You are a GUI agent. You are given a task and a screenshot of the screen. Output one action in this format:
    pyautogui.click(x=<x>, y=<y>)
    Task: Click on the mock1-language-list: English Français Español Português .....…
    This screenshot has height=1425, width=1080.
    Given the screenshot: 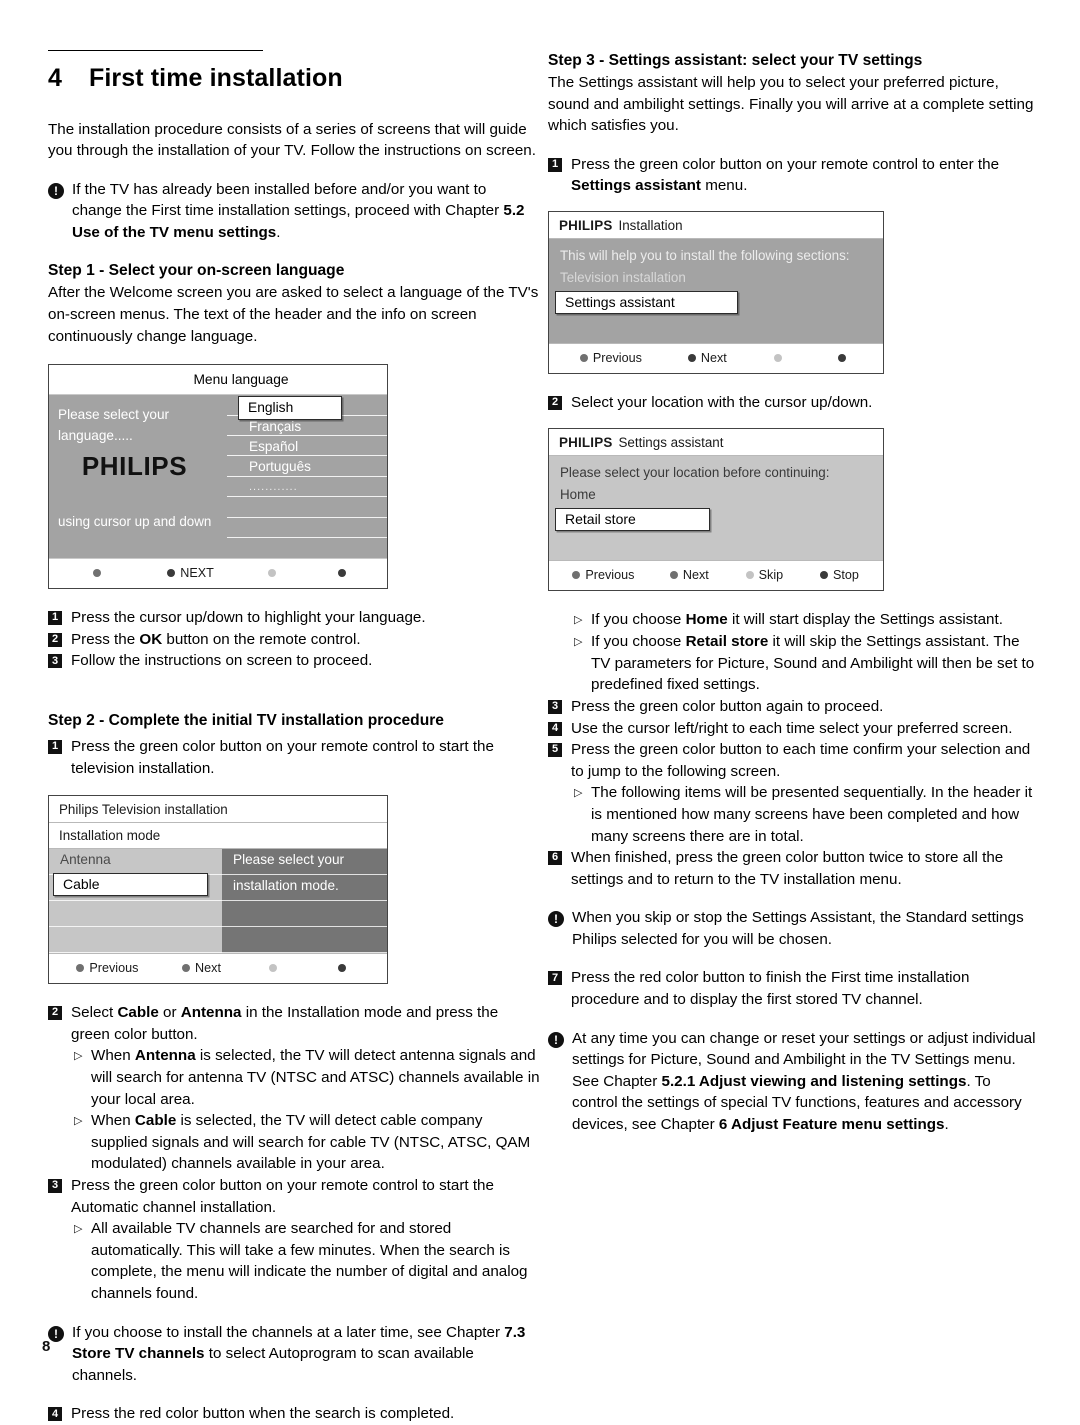 What is the action you would take?
    pyautogui.click(x=307, y=477)
    